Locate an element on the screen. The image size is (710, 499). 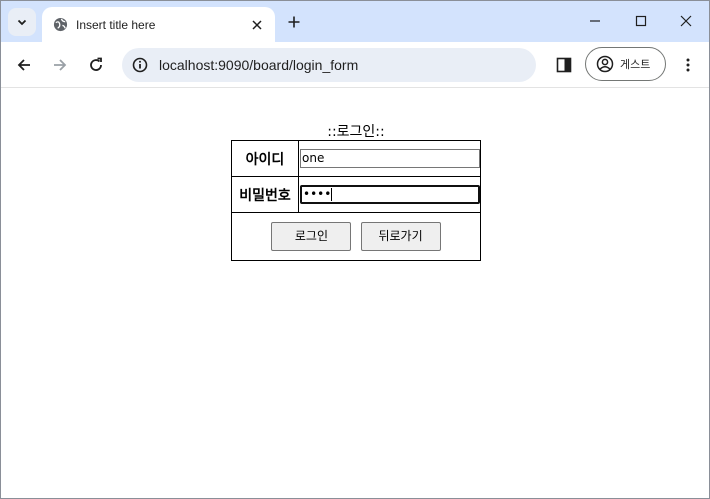
arrow-left-icon is located at coordinates (23, 65).